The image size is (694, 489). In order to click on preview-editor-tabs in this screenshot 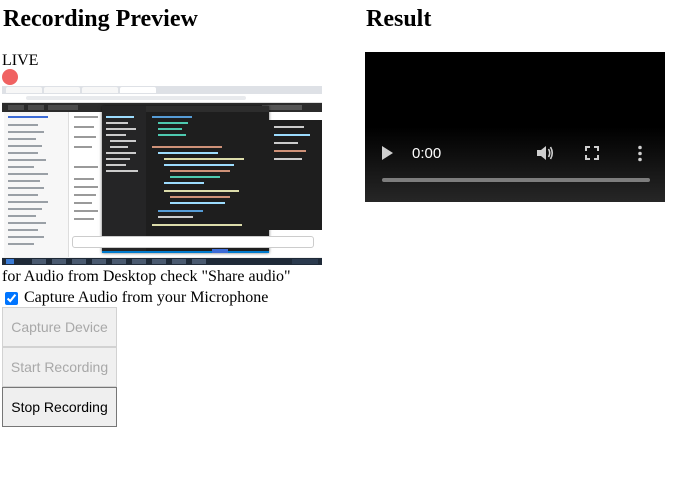, I will do `click(207, 109)`.